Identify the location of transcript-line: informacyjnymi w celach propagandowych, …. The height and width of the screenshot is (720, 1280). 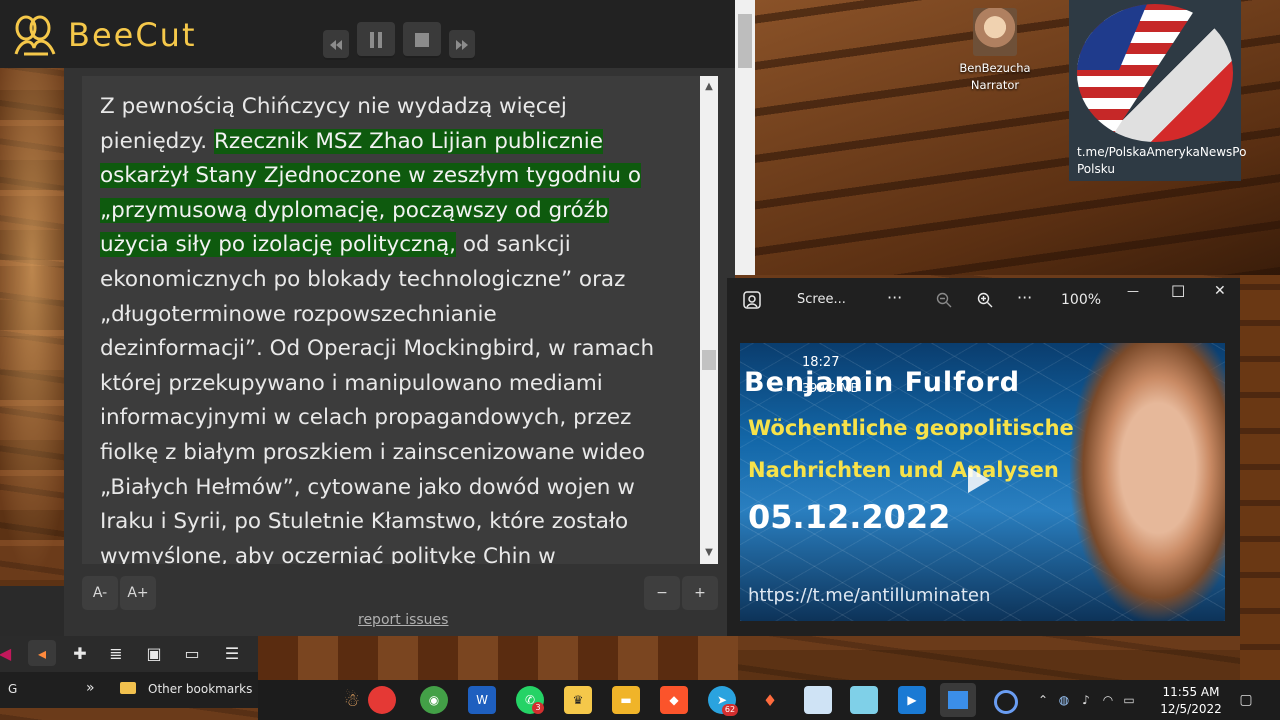
(400, 418).